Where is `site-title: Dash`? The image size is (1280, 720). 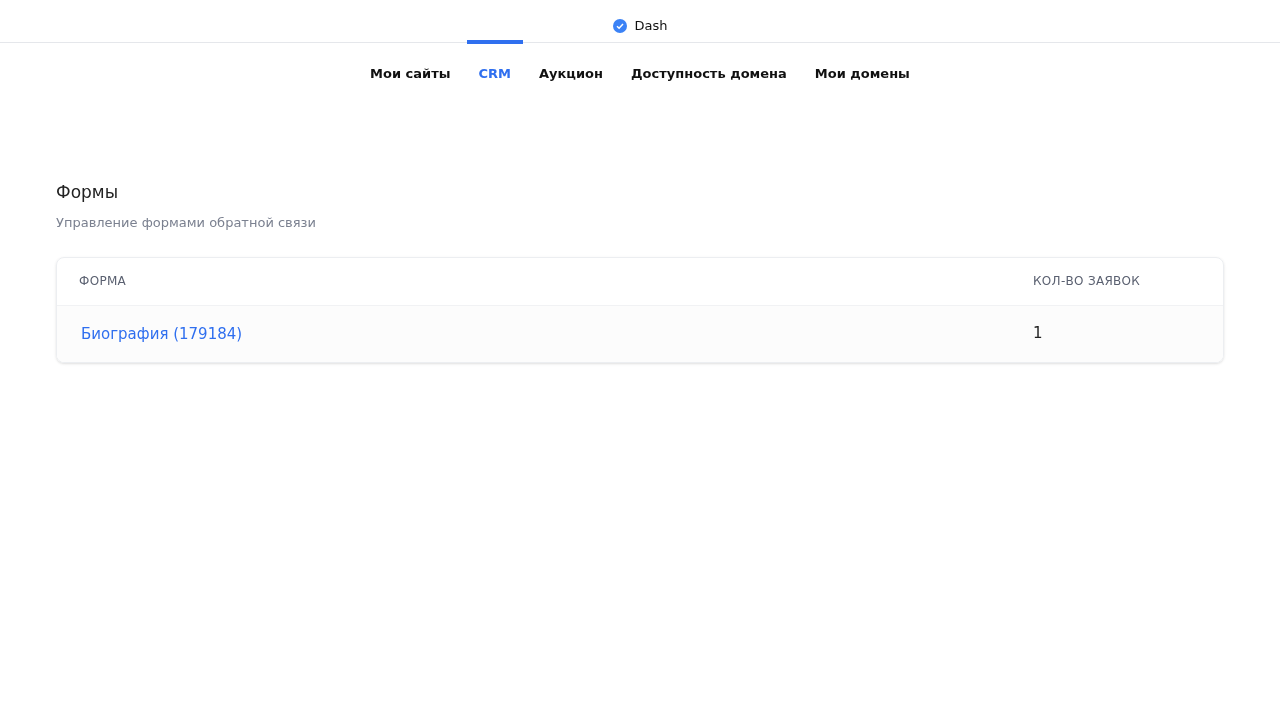 site-title: Dash is located at coordinates (651, 26).